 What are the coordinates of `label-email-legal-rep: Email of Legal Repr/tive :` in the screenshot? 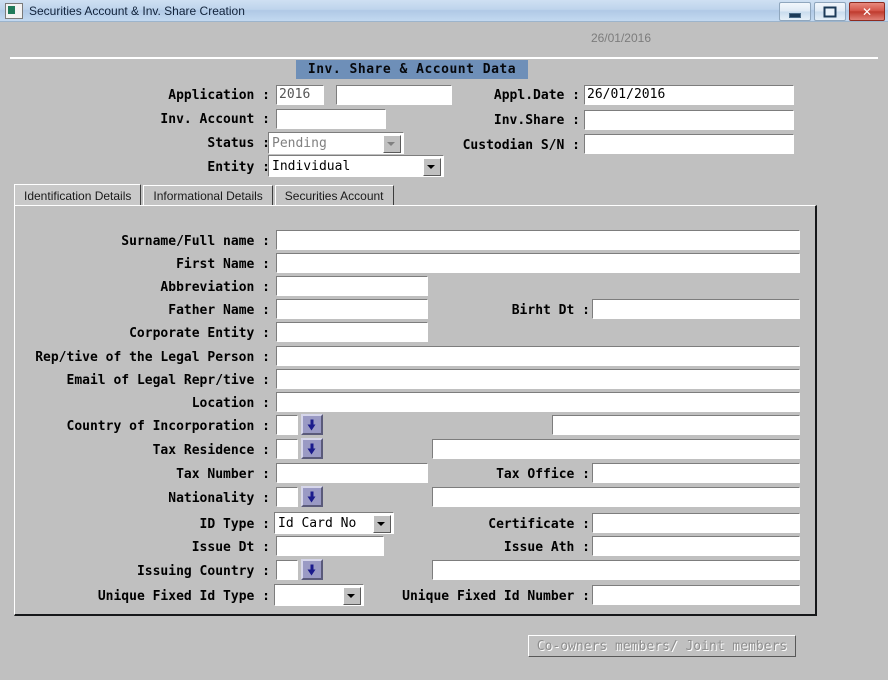 It's located at (168, 380).